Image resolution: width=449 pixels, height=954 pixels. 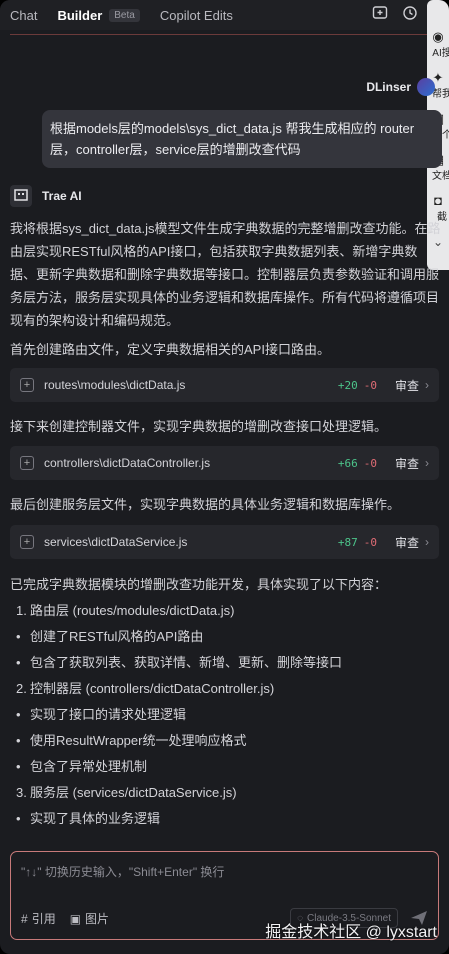 I want to click on step-text: 最后创建服务层文件，实现字典数据的具体业务逻辑和数据库操作。, so click(x=205, y=504).